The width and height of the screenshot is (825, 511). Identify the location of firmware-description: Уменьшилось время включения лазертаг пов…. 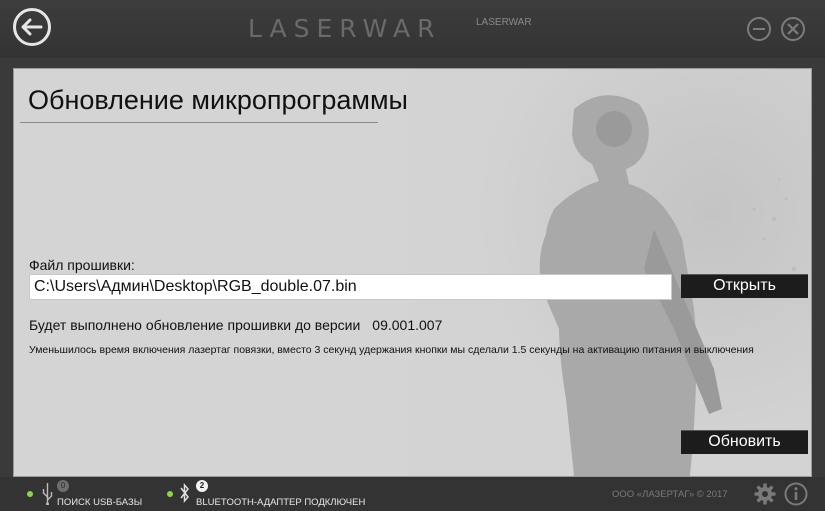
(391, 350).